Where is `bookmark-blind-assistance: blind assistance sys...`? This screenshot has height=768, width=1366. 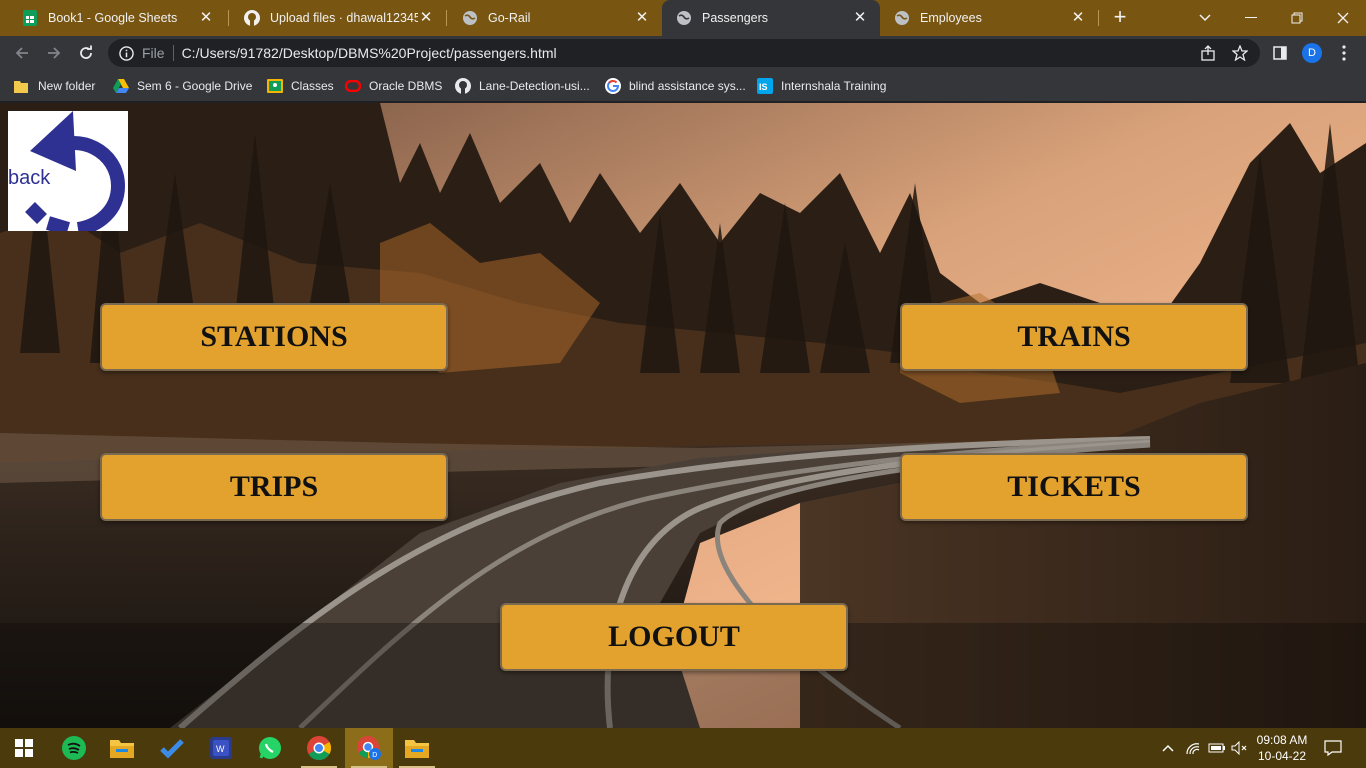
bookmark-blind-assistance: blind assistance sys... is located at coordinates (675, 86).